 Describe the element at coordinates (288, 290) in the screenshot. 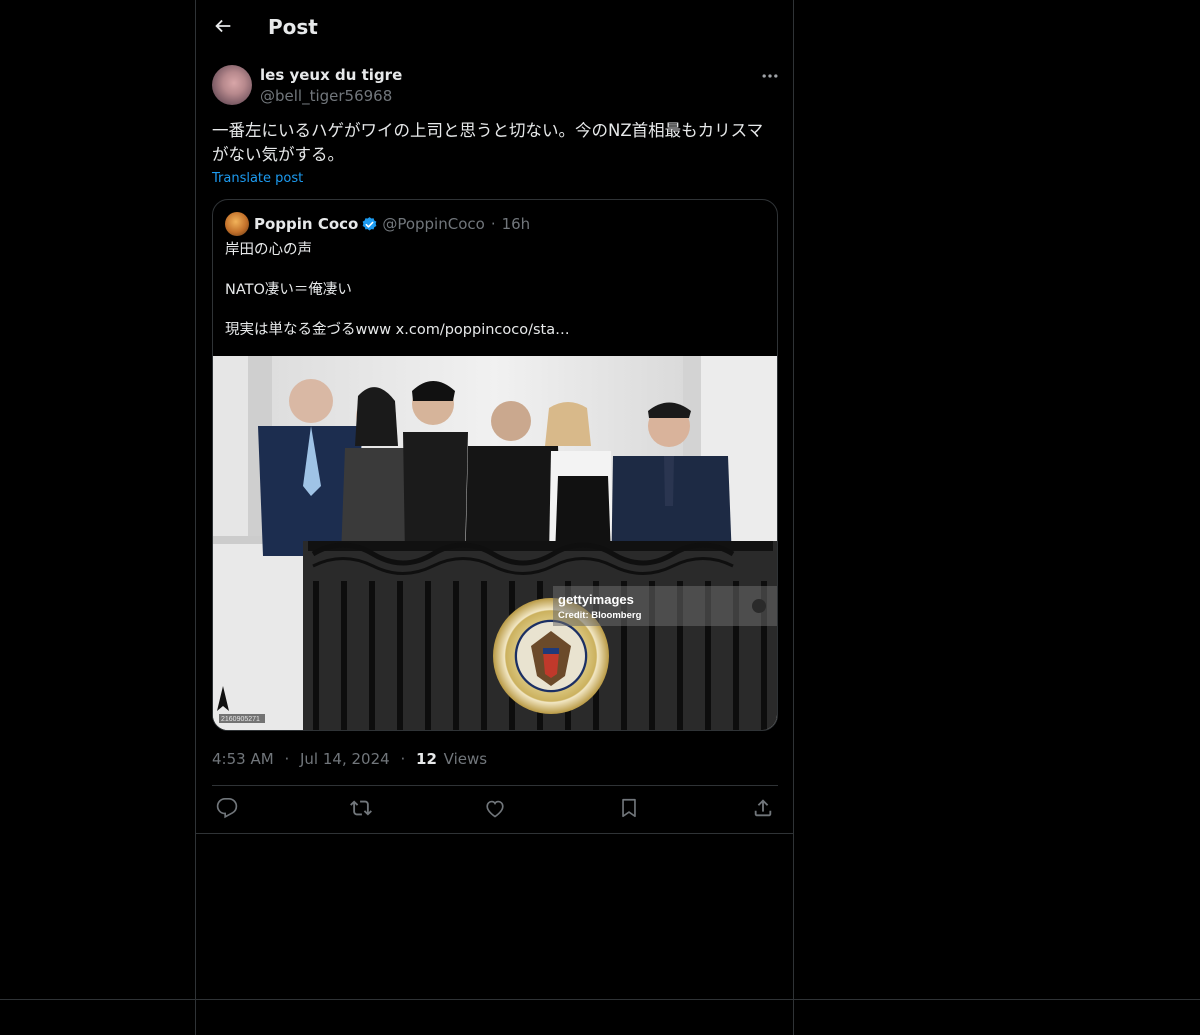

I see `quoted-line: NATO凄い＝俺凄い` at that location.